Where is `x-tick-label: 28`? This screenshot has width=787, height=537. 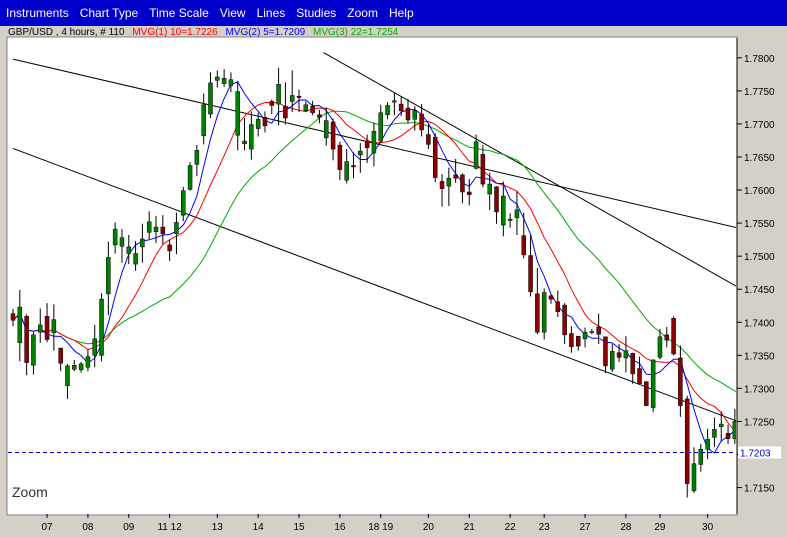
x-tick-label: 28 is located at coordinates (626, 527).